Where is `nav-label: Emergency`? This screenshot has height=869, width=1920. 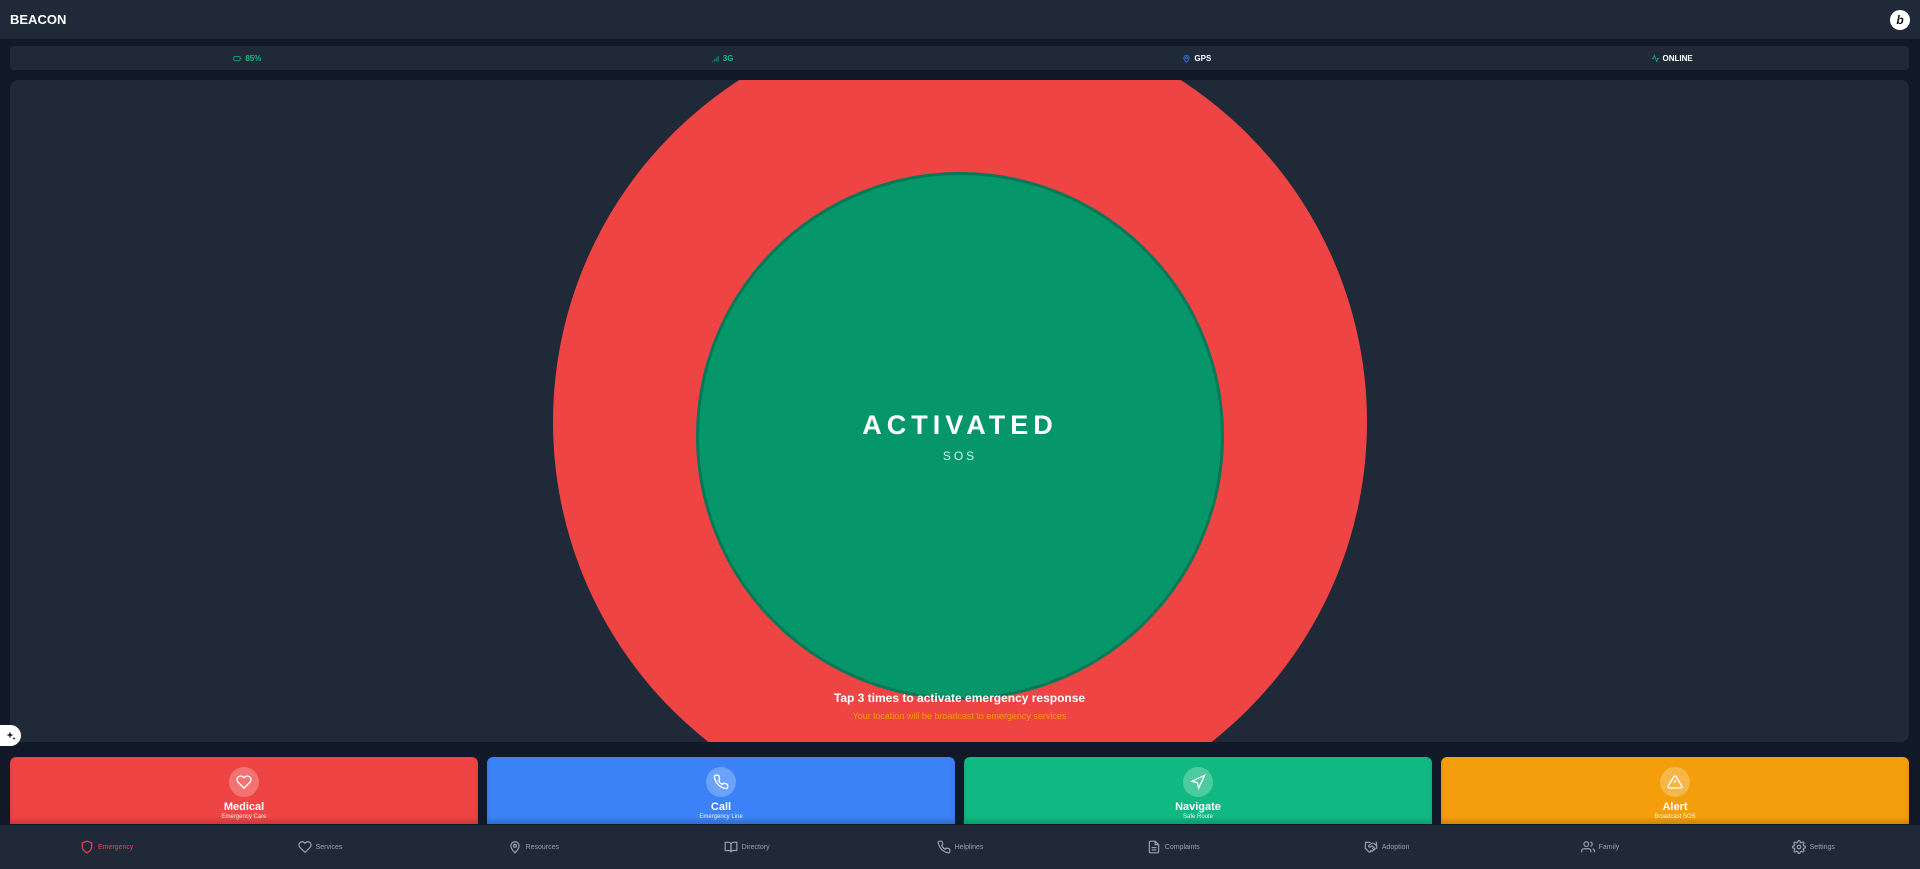 nav-label: Emergency is located at coordinates (115, 847).